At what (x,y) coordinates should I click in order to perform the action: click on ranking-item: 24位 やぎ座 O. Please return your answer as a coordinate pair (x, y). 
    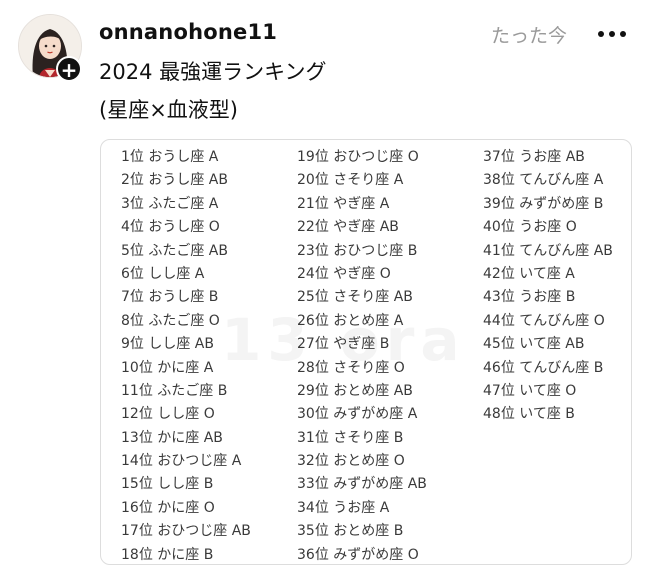
    Looking at the image, I should click on (344, 273).